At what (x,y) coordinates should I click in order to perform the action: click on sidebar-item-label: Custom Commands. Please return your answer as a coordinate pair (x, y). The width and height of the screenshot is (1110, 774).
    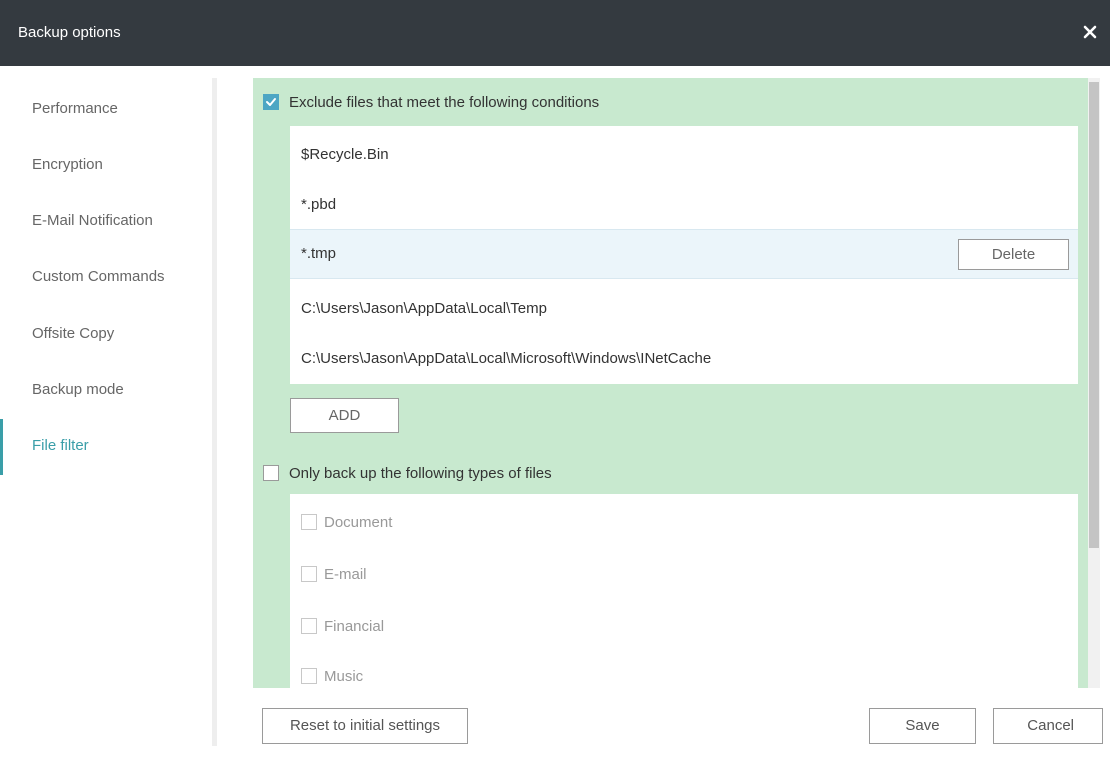
    Looking at the image, I should click on (98, 276).